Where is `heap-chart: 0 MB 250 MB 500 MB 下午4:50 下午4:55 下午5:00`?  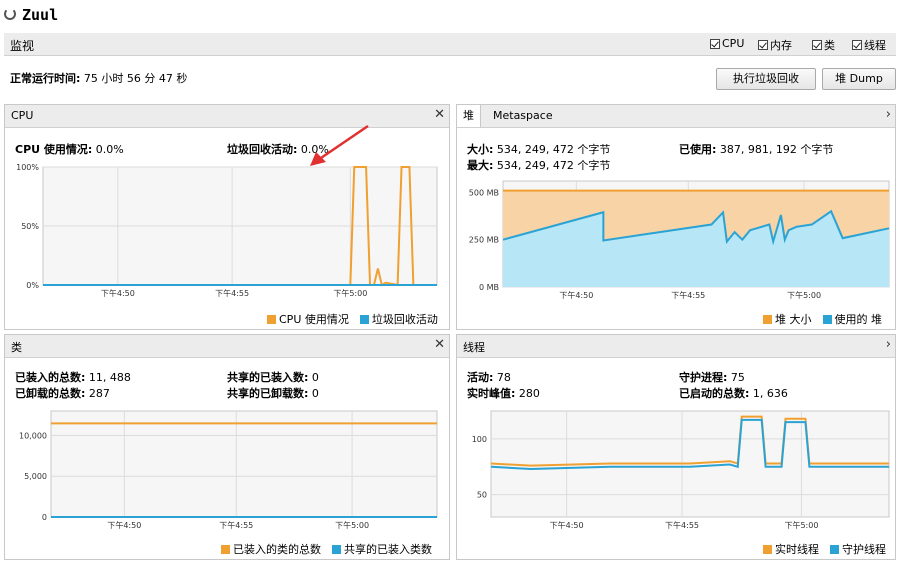 heap-chart: 0 MB 250 MB 500 MB 下午4:50 下午4:55 下午5:00 is located at coordinates (679, 240).